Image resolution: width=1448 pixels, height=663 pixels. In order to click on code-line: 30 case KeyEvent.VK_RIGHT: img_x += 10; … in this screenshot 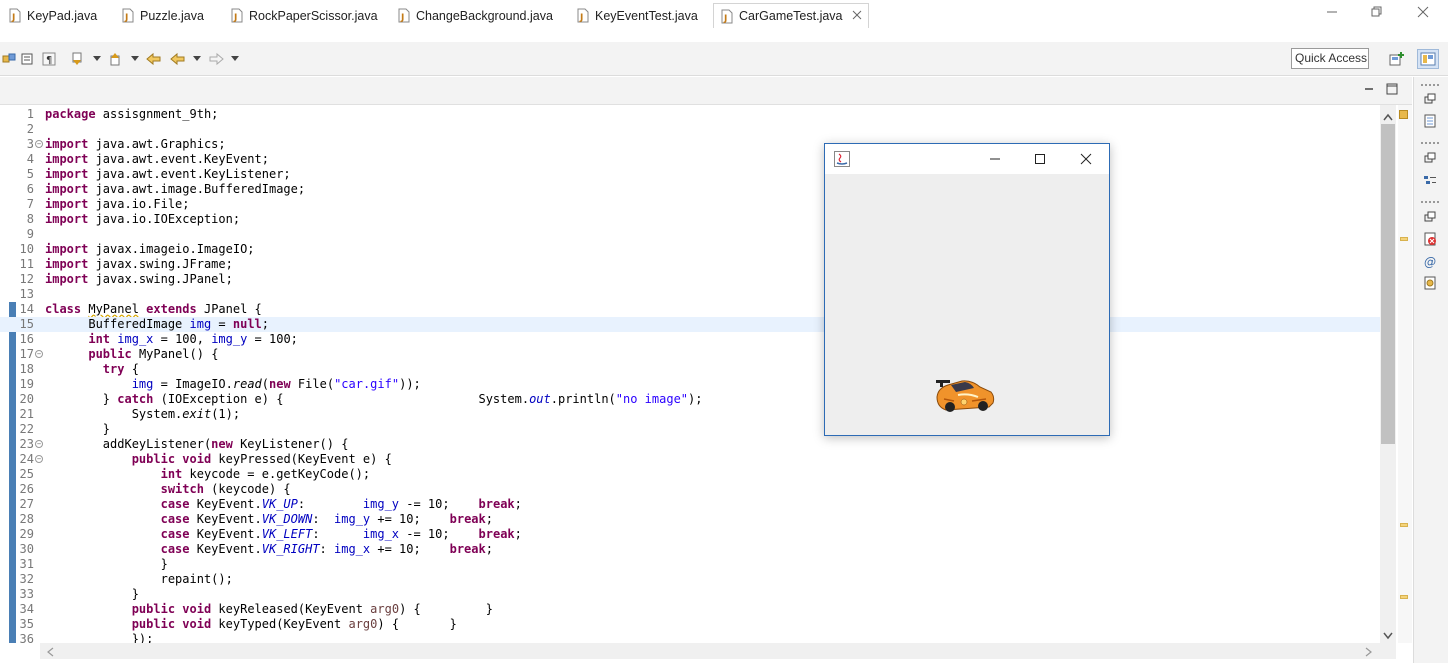, I will do `click(256, 549)`.